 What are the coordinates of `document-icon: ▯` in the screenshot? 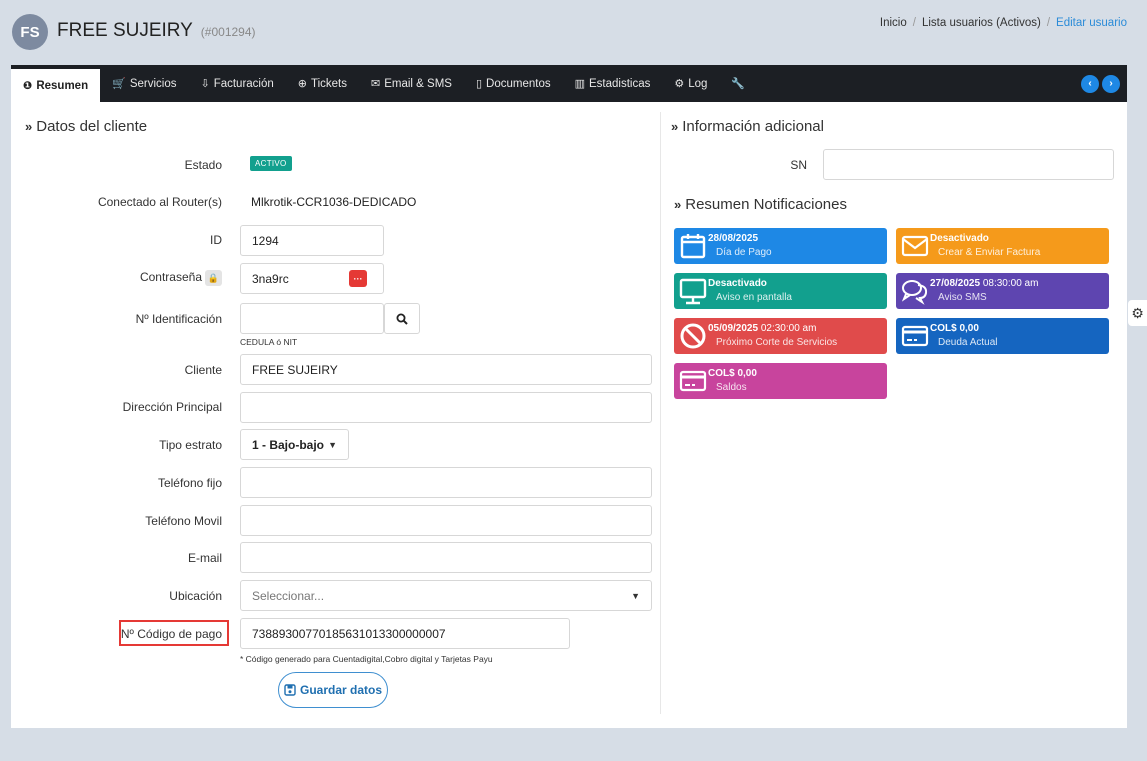 It's located at (479, 84).